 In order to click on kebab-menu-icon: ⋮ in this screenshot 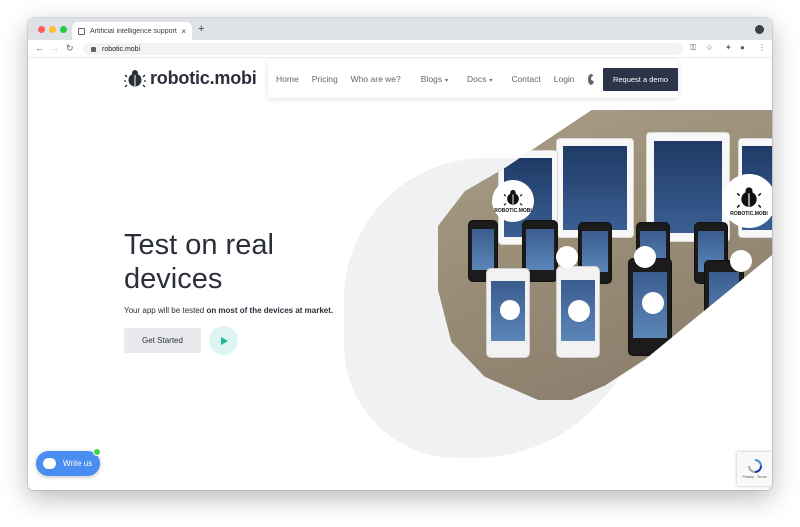, I will do `click(762, 47)`.